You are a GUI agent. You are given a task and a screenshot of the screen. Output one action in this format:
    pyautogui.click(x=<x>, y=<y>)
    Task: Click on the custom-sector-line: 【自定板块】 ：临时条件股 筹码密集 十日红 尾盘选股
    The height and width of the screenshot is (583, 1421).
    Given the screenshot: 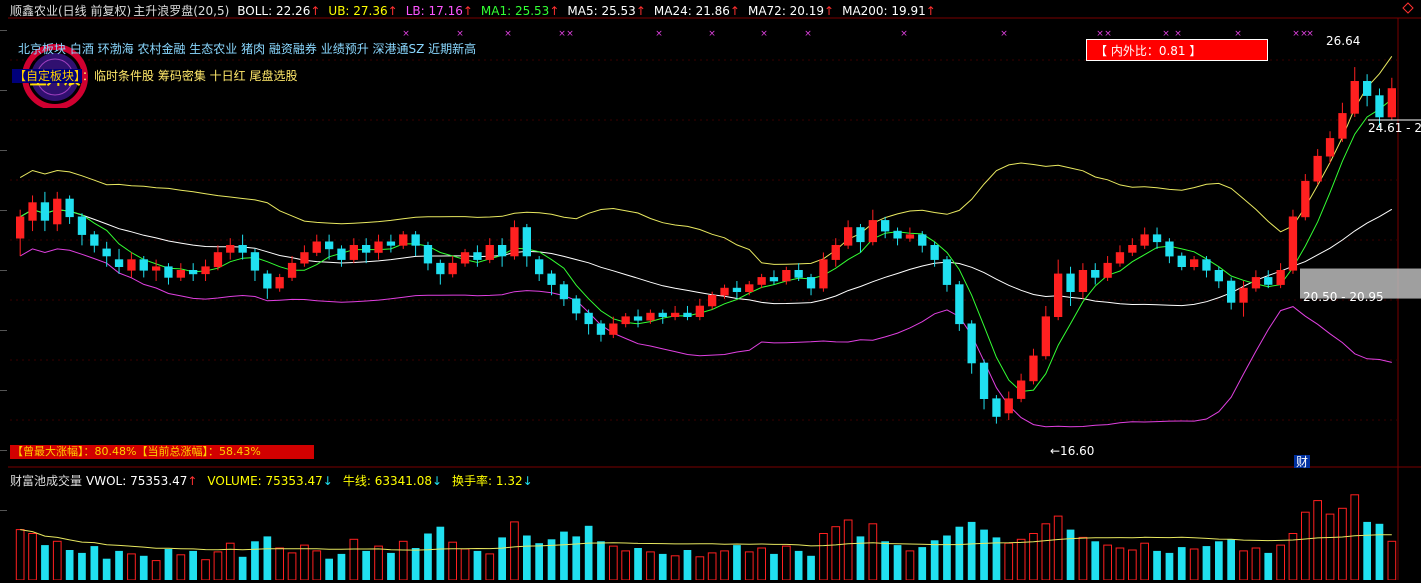 What is the action you would take?
    pyautogui.click(x=154, y=75)
    